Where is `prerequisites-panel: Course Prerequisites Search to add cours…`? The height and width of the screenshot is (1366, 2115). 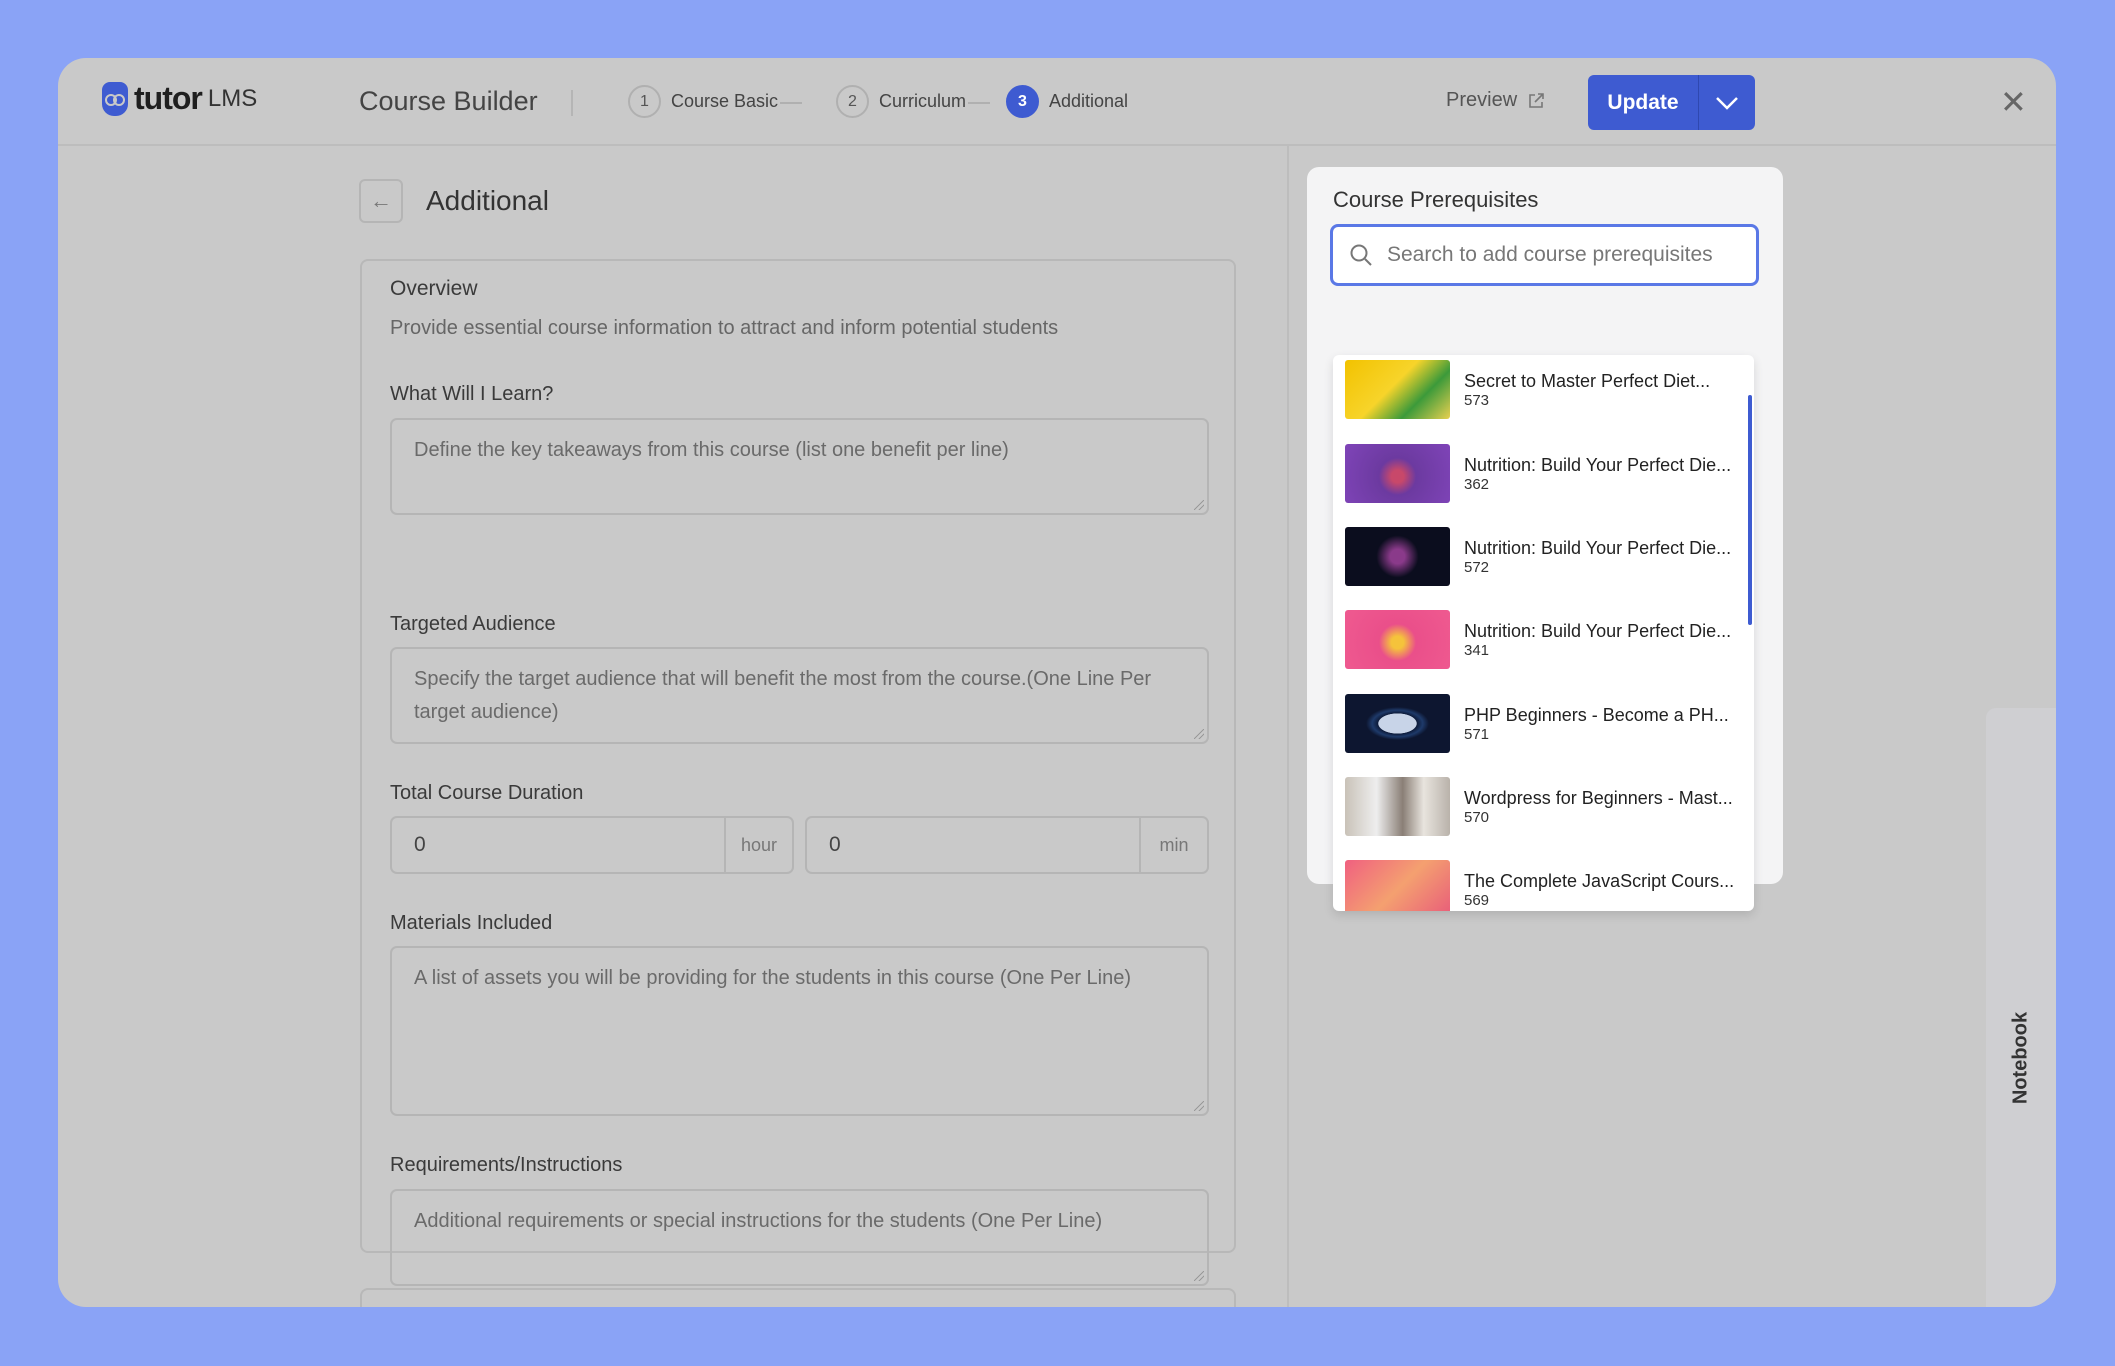 prerequisites-panel: Course Prerequisites Search to add cours… is located at coordinates (1545, 539).